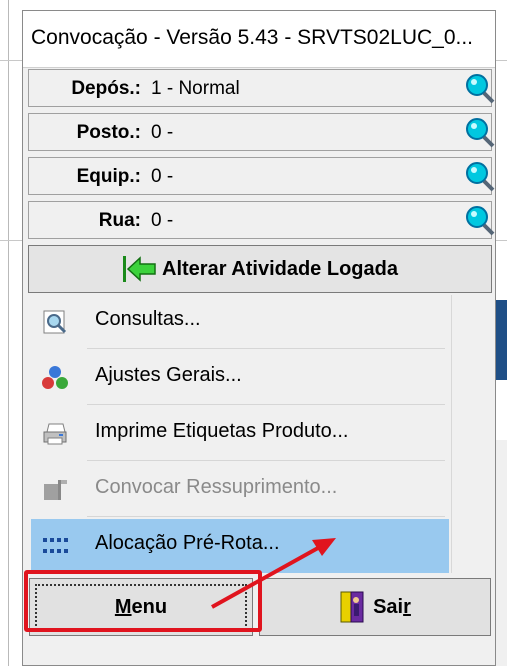 Image resolution: width=507 pixels, height=666 pixels. Describe the element at coordinates (139, 269) in the screenshot. I see `back-arrow-icon` at that location.